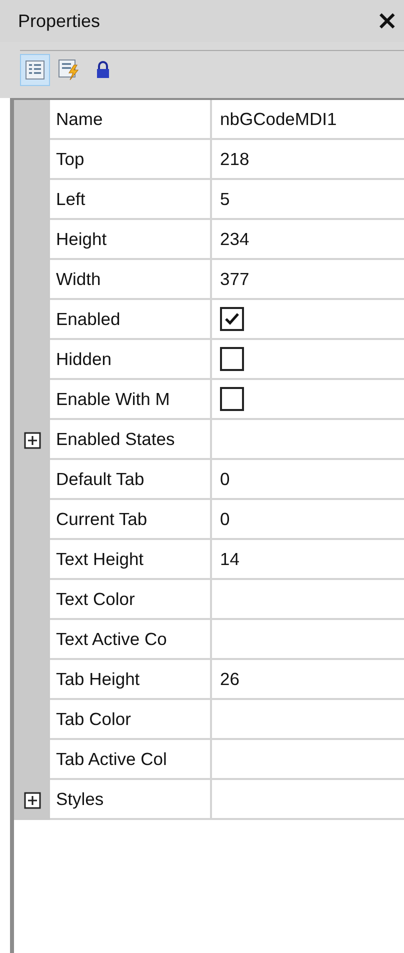 This screenshot has width=404, height=953. What do you see at coordinates (131, 600) in the screenshot?
I see `property-name: Text Color` at bounding box center [131, 600].